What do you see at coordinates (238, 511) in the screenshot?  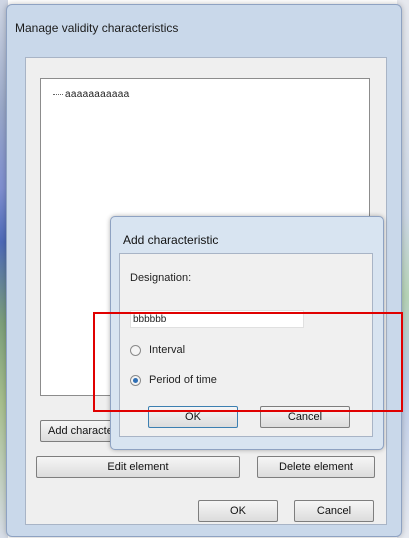 I see `ok-button: OK` at bounding box center [238, 511].